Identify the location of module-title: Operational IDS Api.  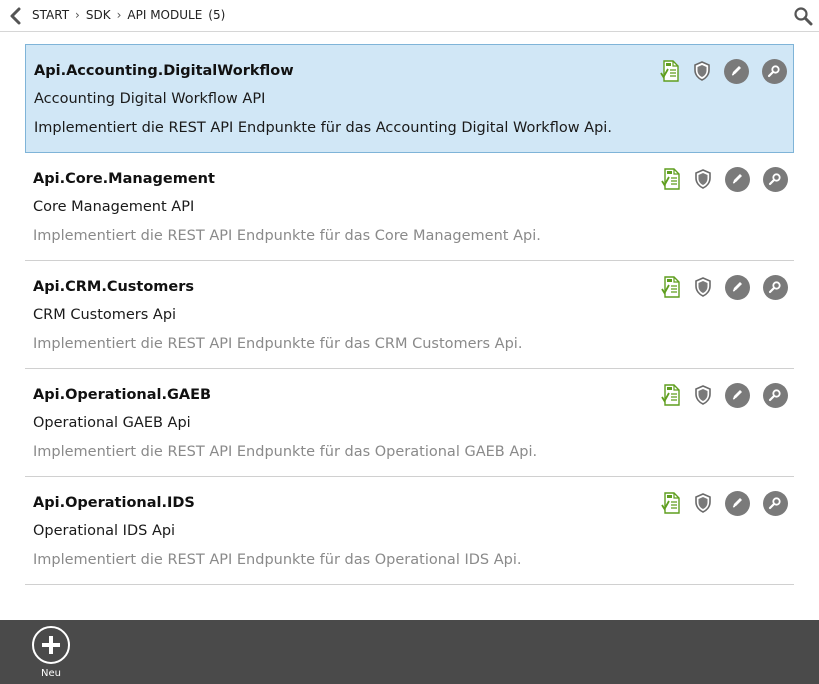
(104, 531).